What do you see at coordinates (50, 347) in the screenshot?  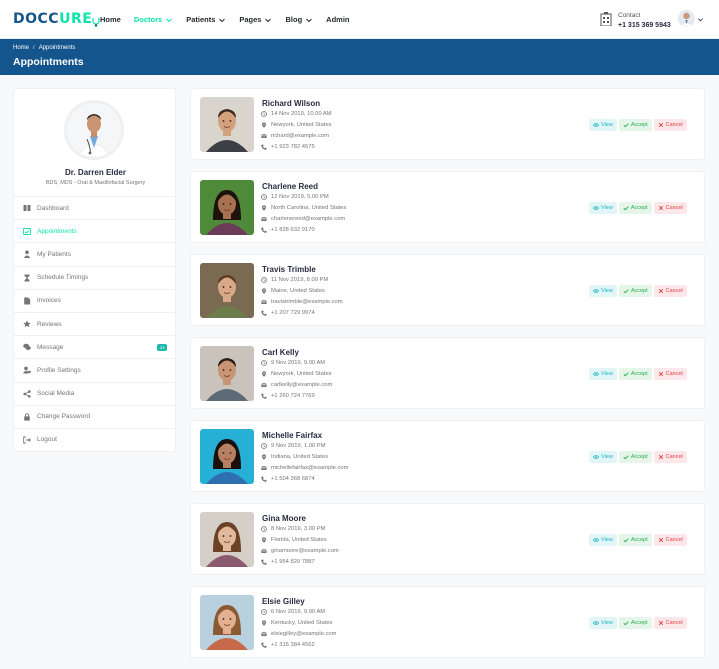 I see `sidebar-item-label: Message` at bounding box center [50, 347].